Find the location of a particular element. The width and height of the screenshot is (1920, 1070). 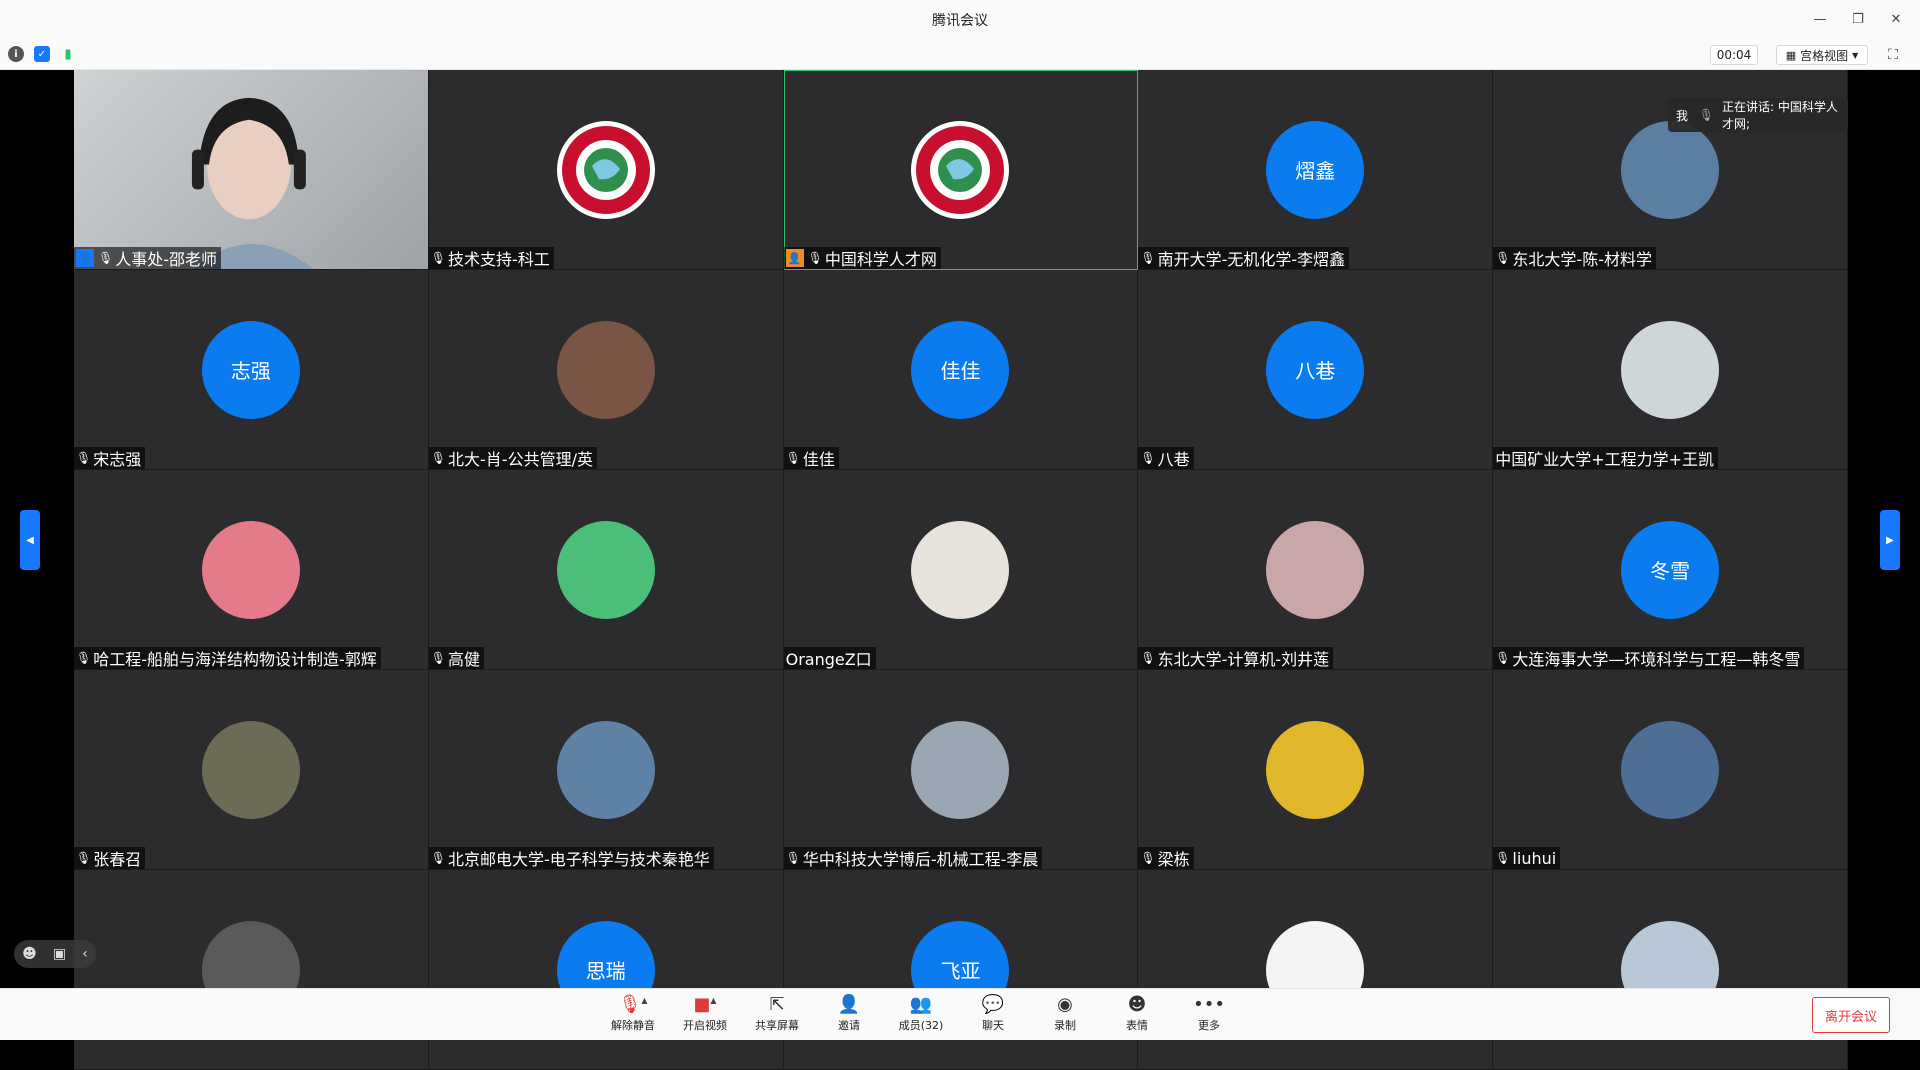

participant-name: 中国矿业大学+工程力学+王凯 is located at coordinates (1605, 459).